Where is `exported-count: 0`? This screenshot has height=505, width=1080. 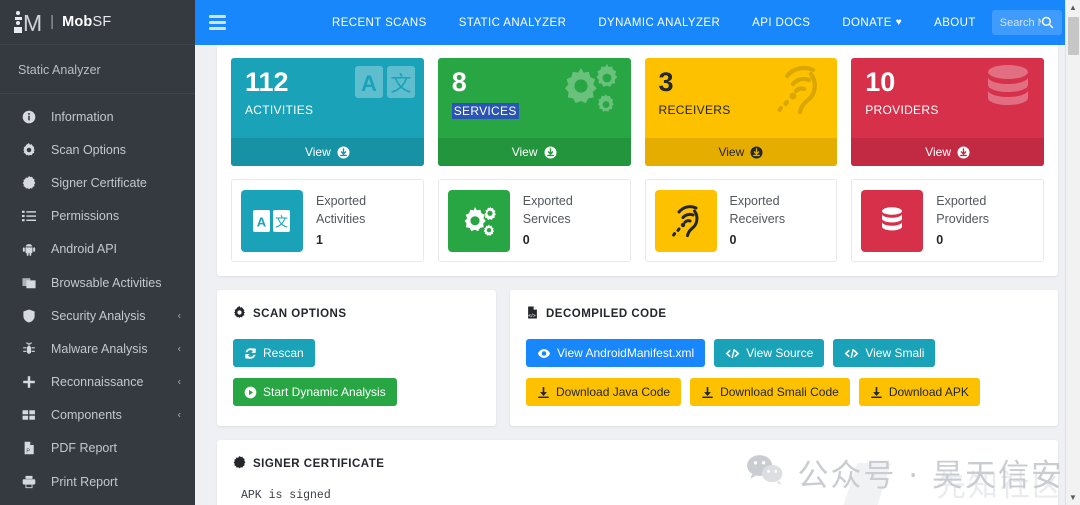 exported-count: 0 is located at coordinates (526, 239).